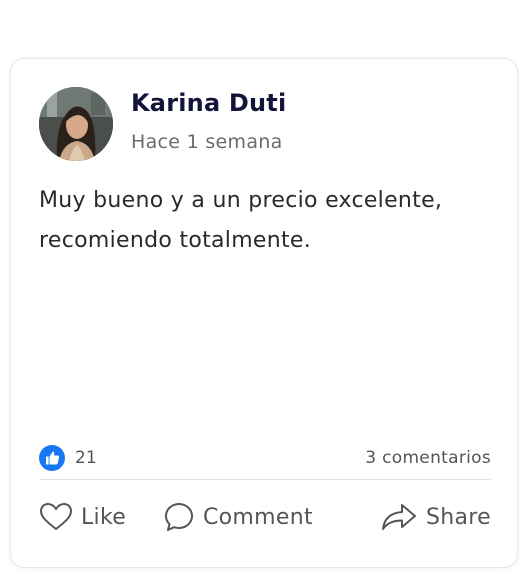  What do you see at coordinates (104, 517) in the screenshot?
I see `like-button-label: Like` at bounding box center [104, 517].